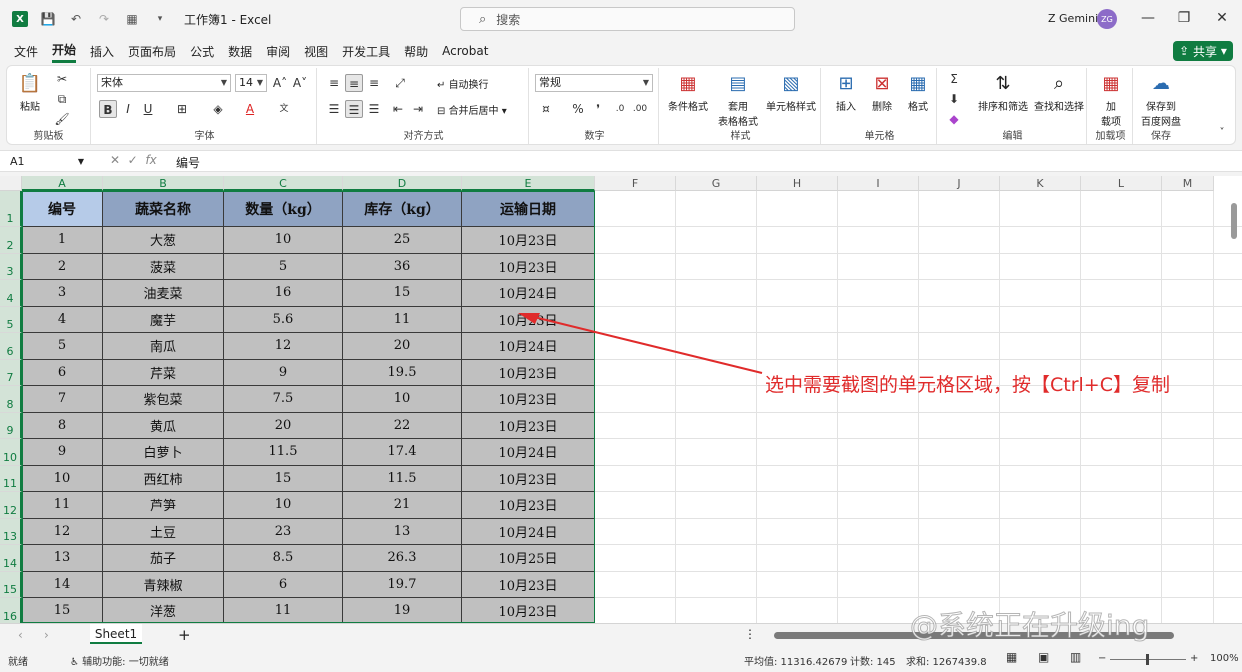 The image size is (1242, 672). I want to click on addins-button: ▦ 加载项, so click(1111, 100).